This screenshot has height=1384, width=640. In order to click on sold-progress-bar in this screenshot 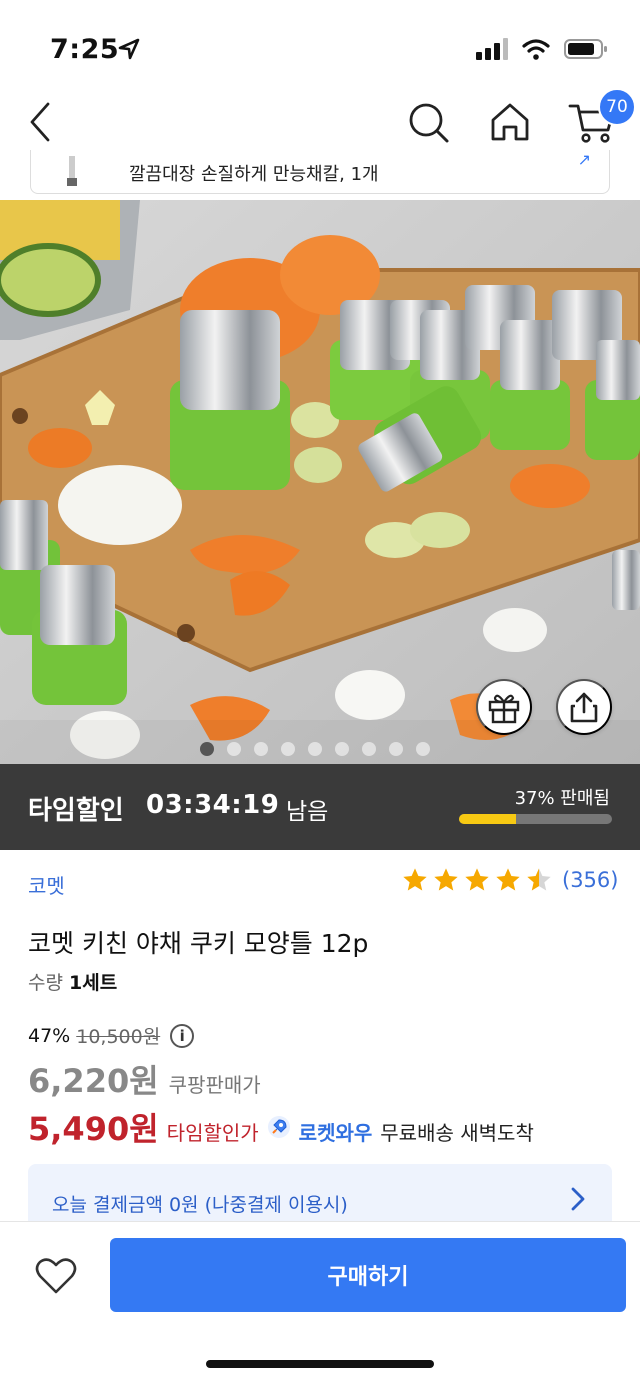, I will do `click(535, 819)`.